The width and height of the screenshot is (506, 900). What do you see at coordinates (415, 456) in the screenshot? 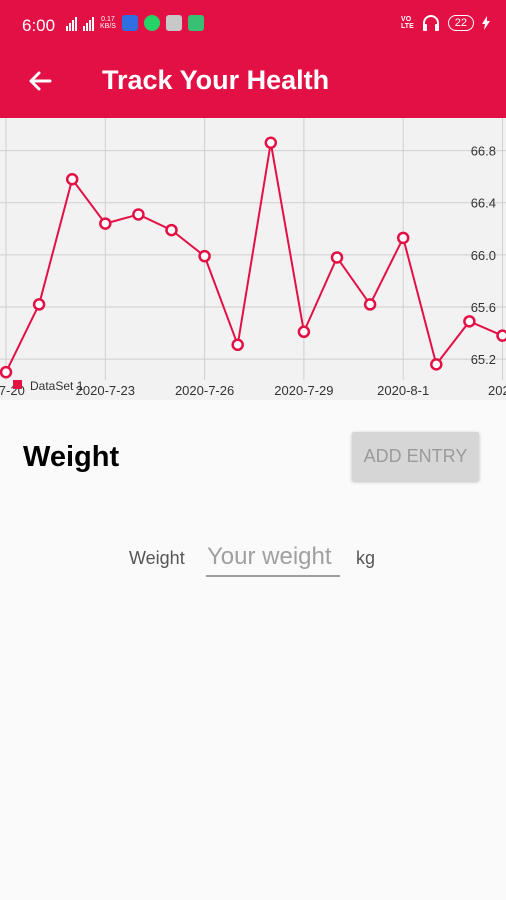
I see `add-entry-button: ADD ENTRY` at bounding box center [415, 456].